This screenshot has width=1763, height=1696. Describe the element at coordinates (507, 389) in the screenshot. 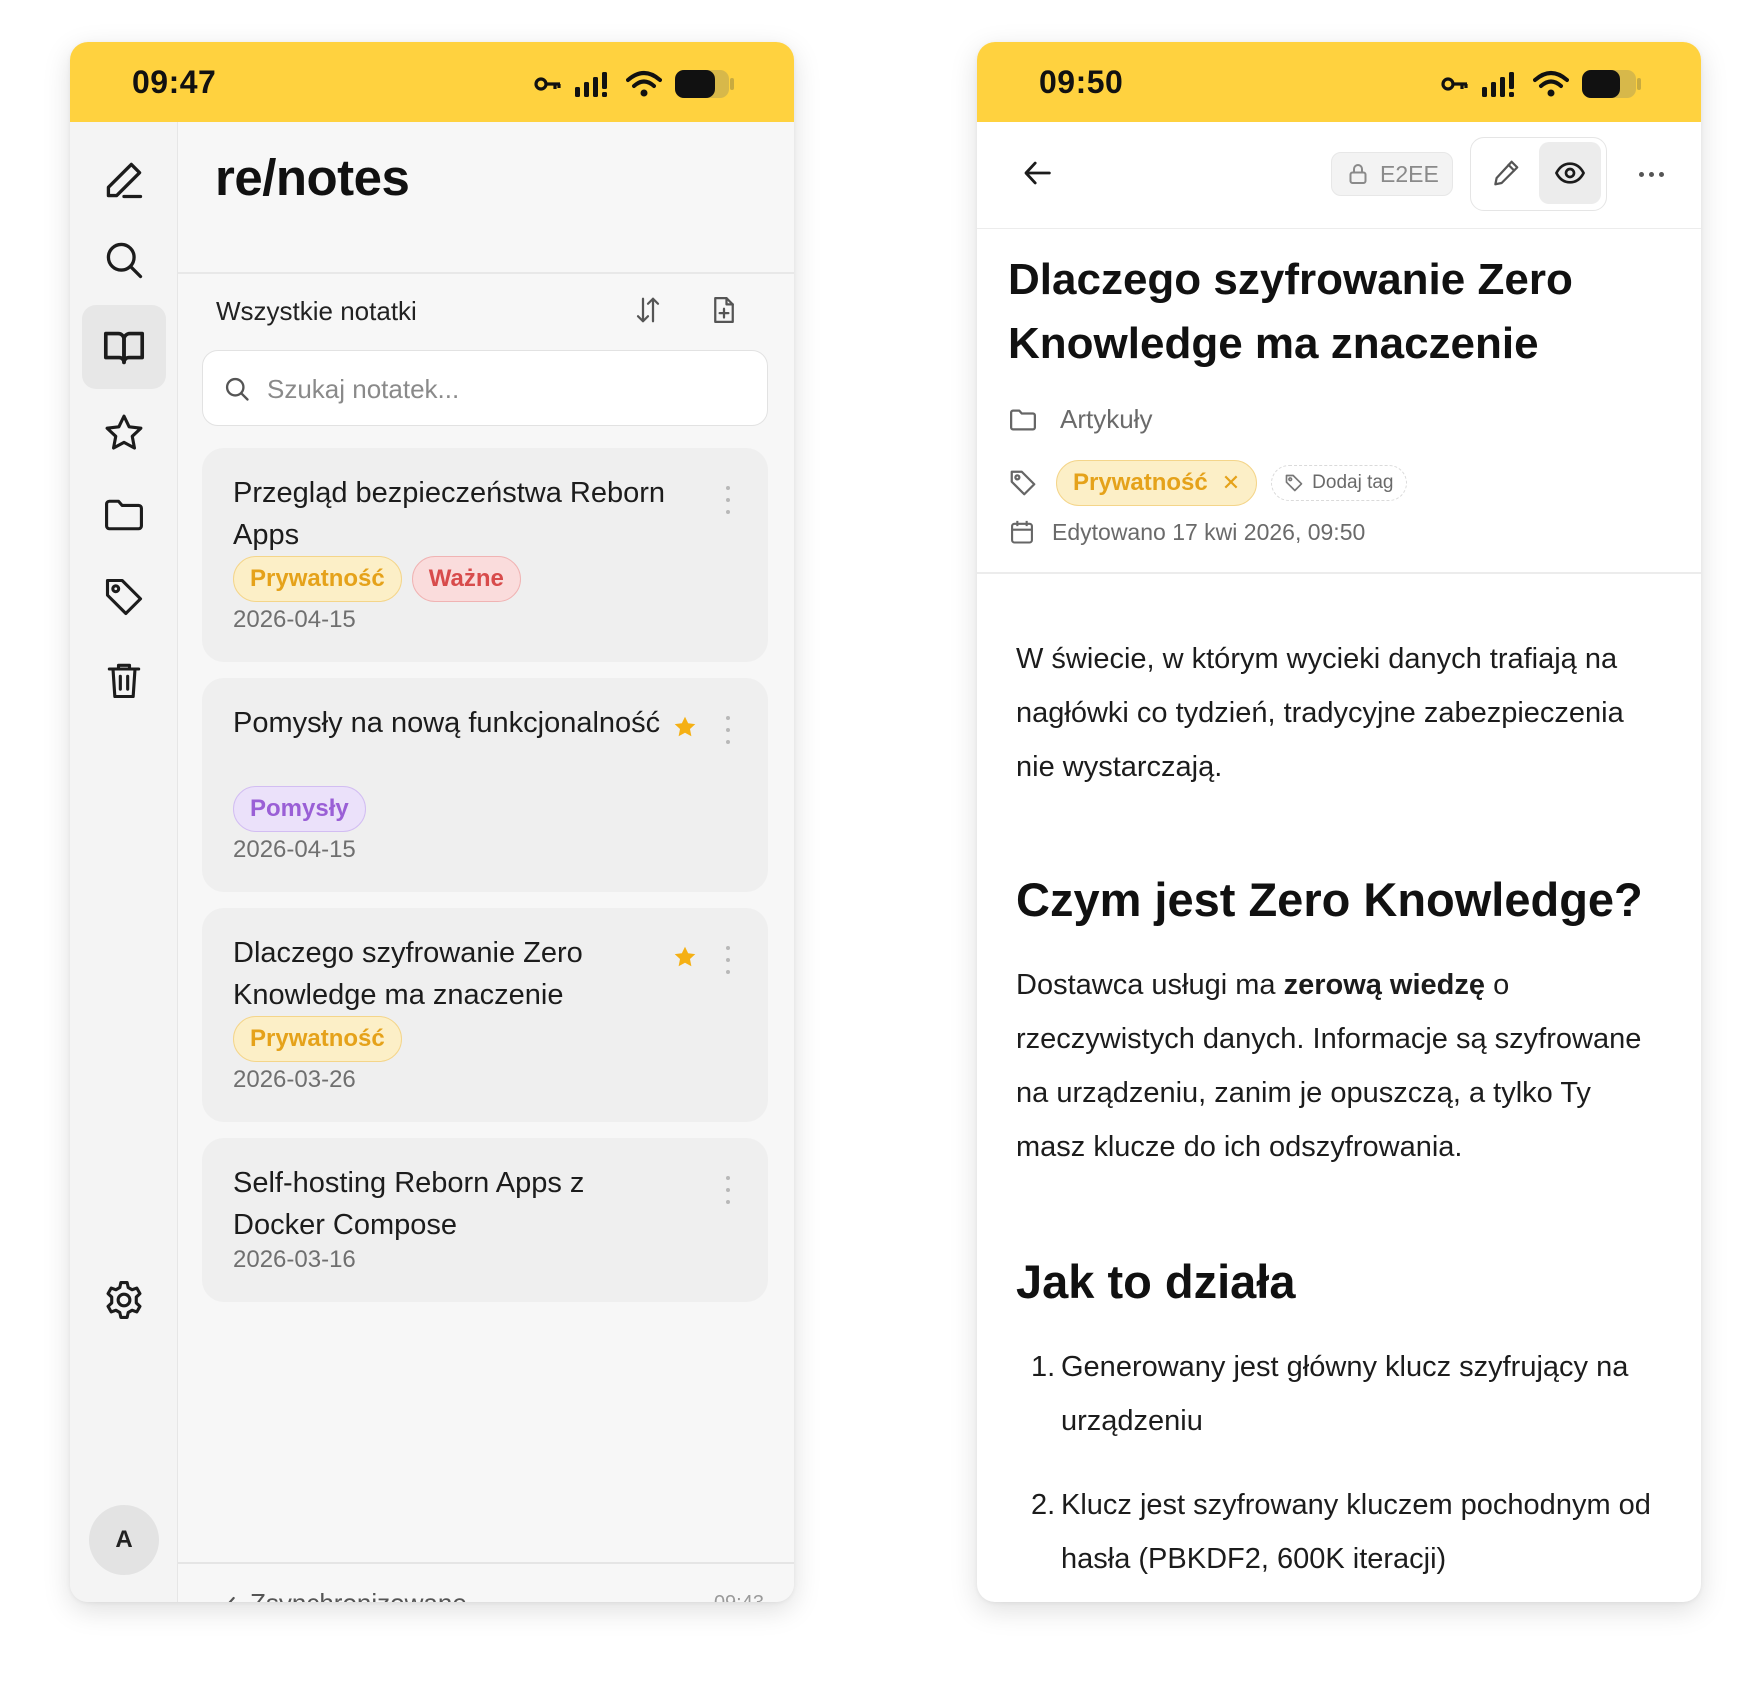

I see `search-input` at that location.